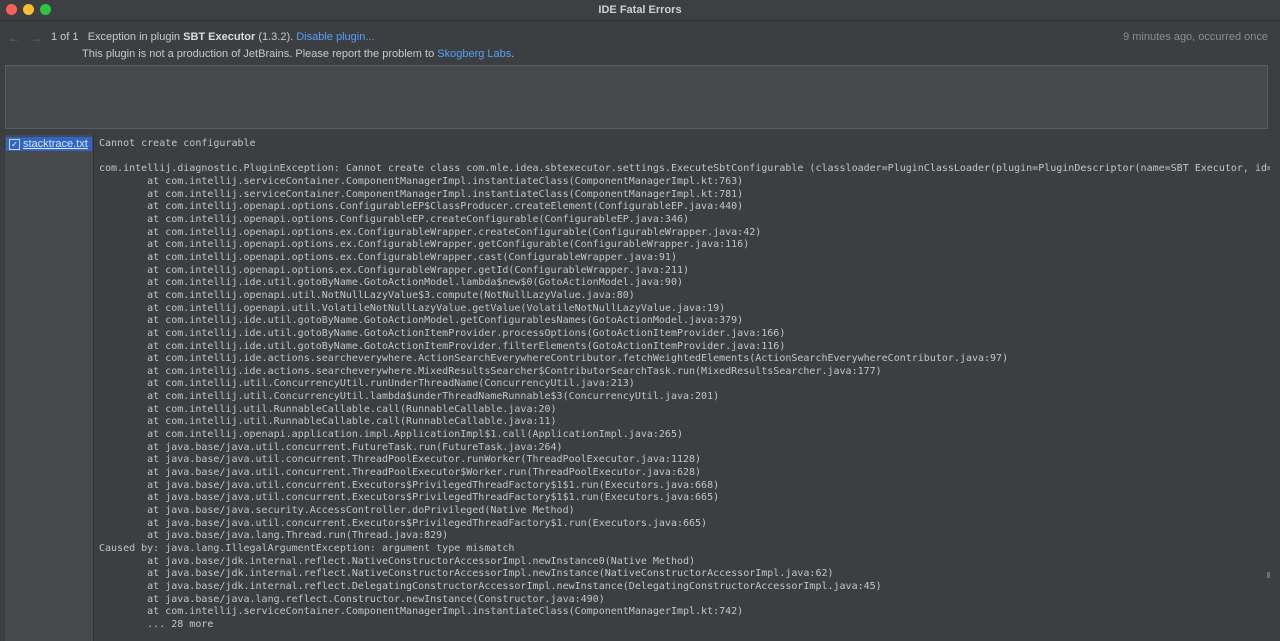  I want to click on attachment-item-stacktrace: ✓ stacktrace.txt, so click(49, 144).